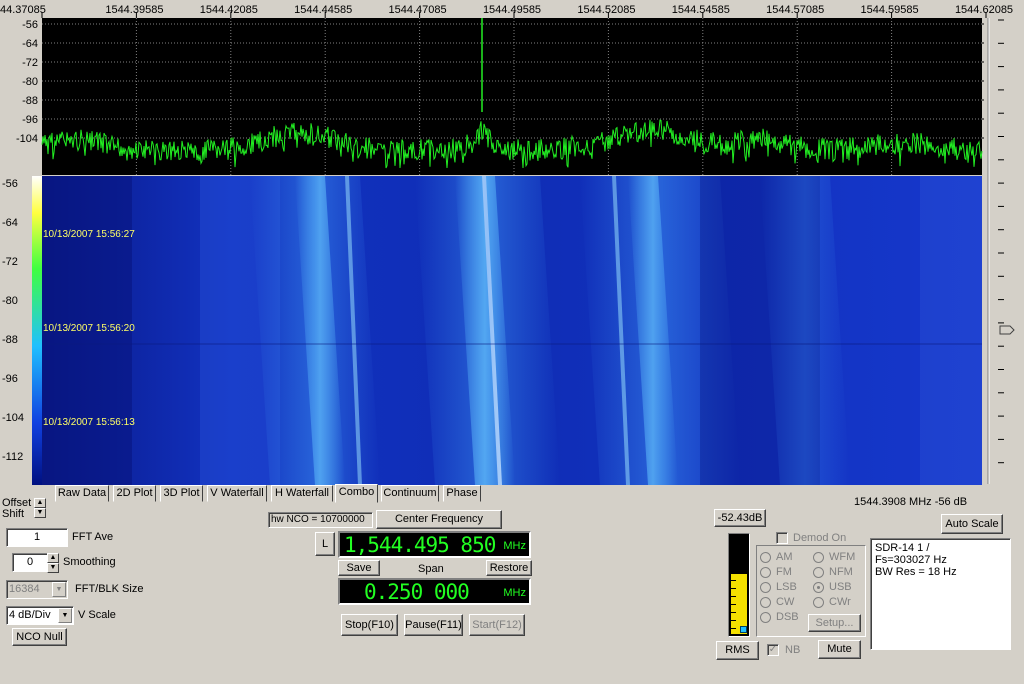  I want to click on demod-label-usb: USB, so click(840, 587).